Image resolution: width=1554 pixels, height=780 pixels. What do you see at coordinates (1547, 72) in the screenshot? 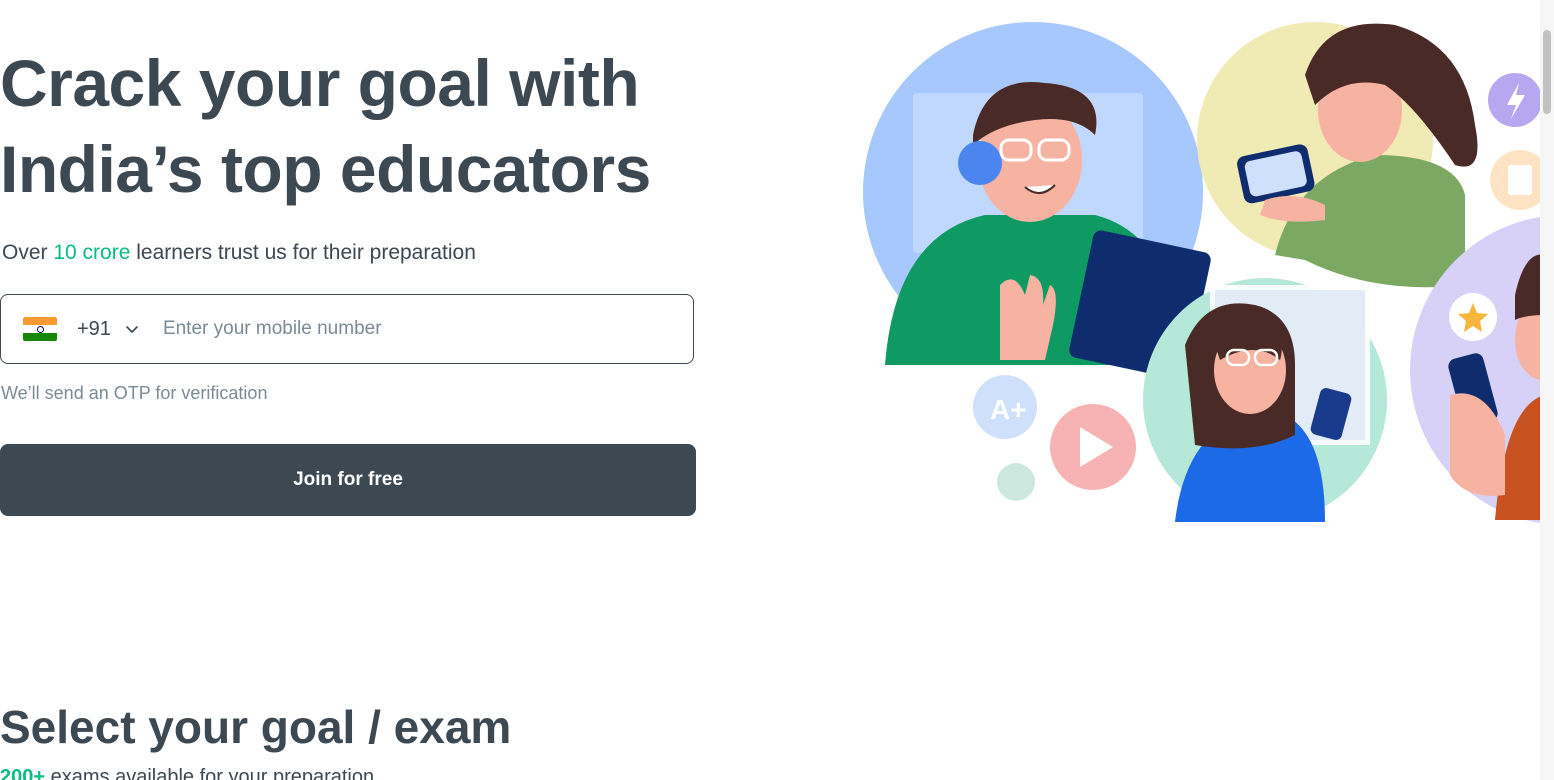
I see `scrollbar-thumb` at bounding box center [1547, 72].